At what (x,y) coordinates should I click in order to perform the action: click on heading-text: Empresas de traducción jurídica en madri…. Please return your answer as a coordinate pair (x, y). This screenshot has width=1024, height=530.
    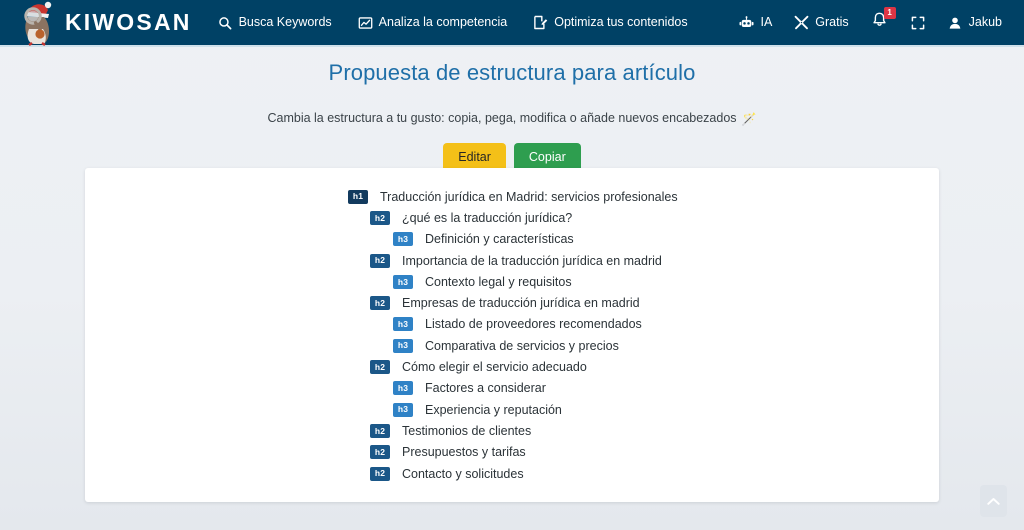
    Looking at the image, I should click on (521, 303).